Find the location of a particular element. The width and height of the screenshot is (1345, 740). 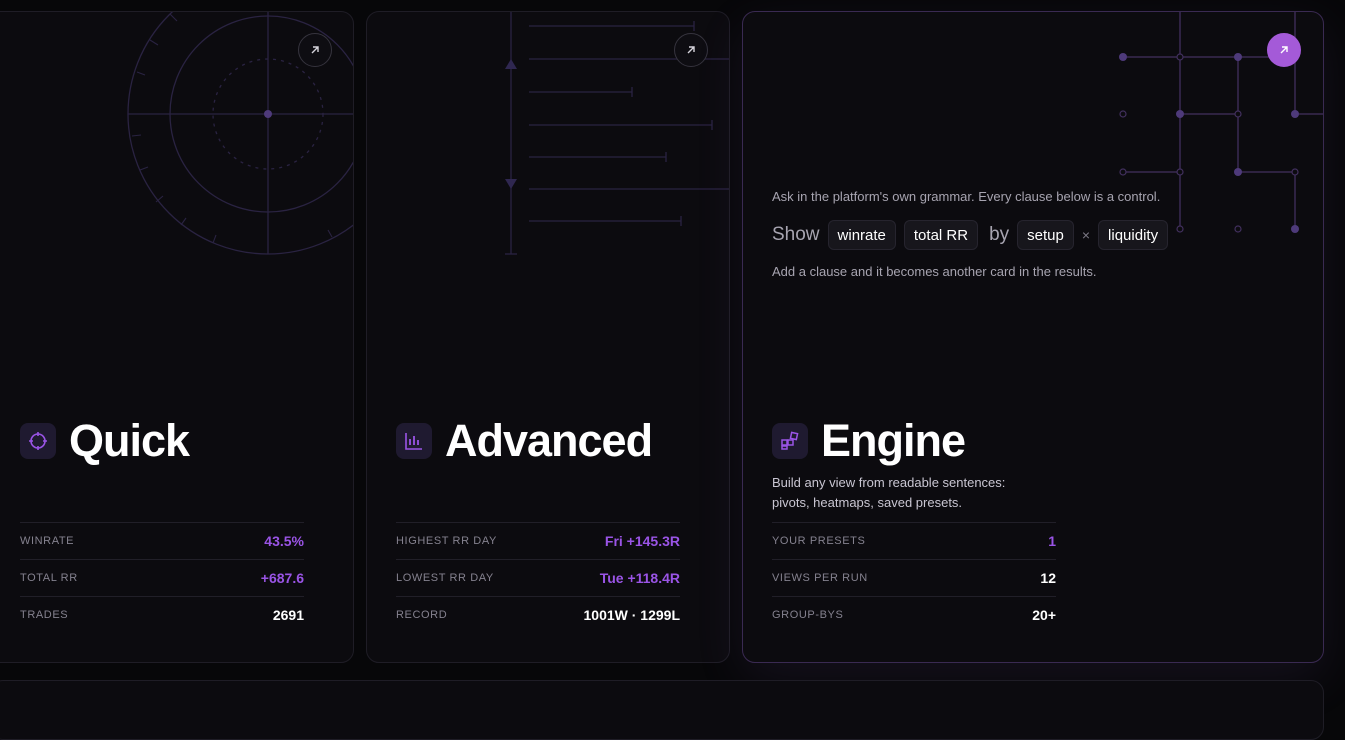

stat-row-group-bys: GROUP-BYS 20+ is located at coordinates (914, 614).